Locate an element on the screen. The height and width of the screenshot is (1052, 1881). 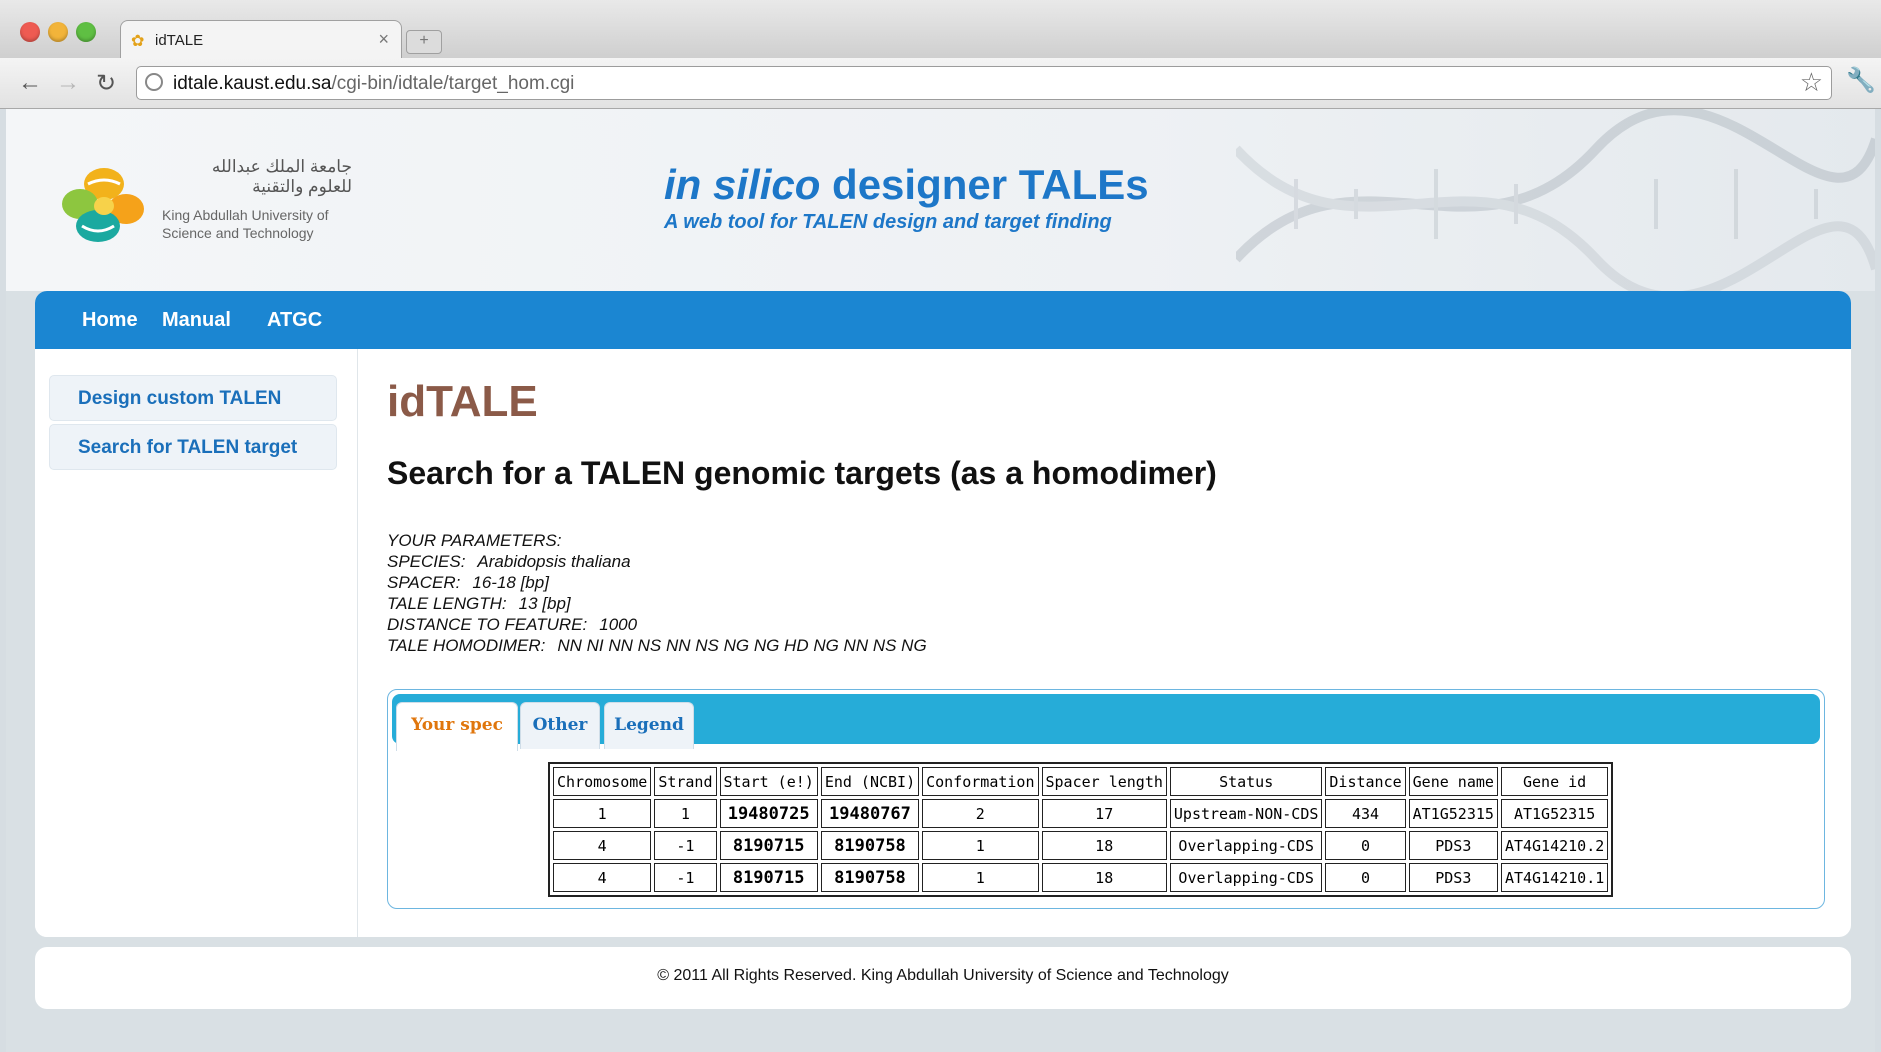
back-arrow-icon: ← is located at coordinates (30, 83).